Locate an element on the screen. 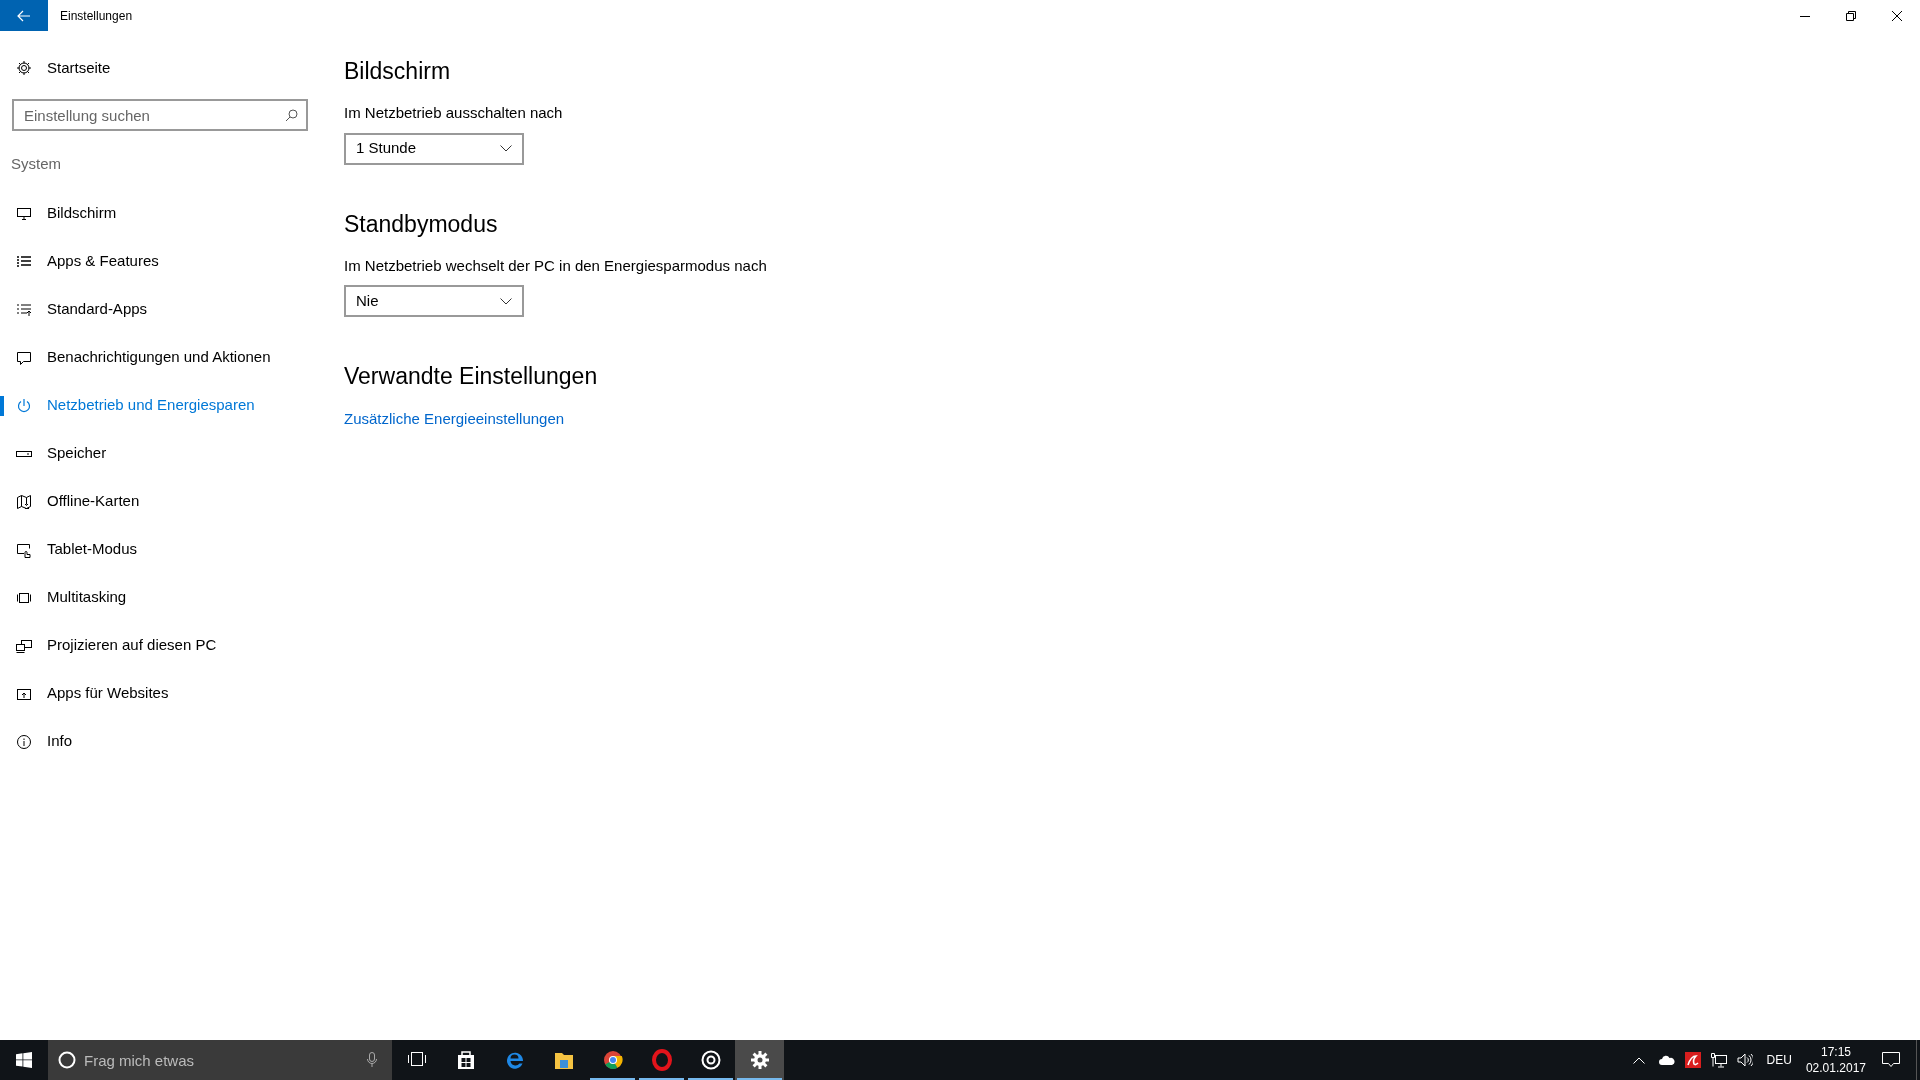 The height and width of the screenshot is (1080, 1920). nav-item: Tablet-Modus is located at coordinates (160, 549).